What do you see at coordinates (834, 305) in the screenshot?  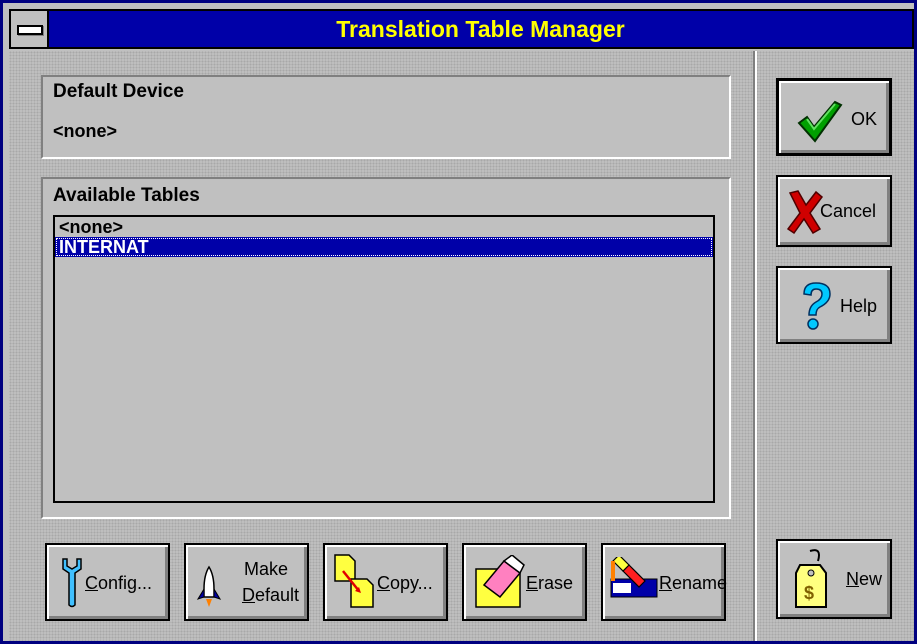 I see `help-button: Help` at bounding box center [834, 305].